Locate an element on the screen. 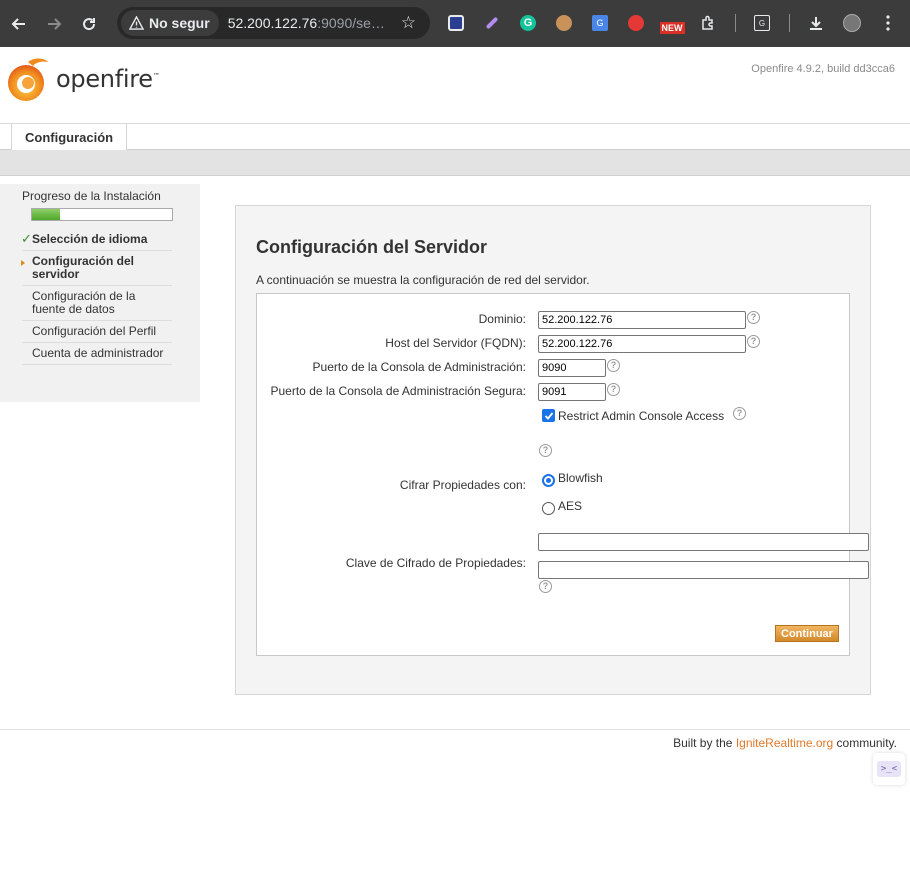 The width and height of the screenshot is (910, 890). step-server-configuration: Configuración del servidor is located at coordinates (96, 268).